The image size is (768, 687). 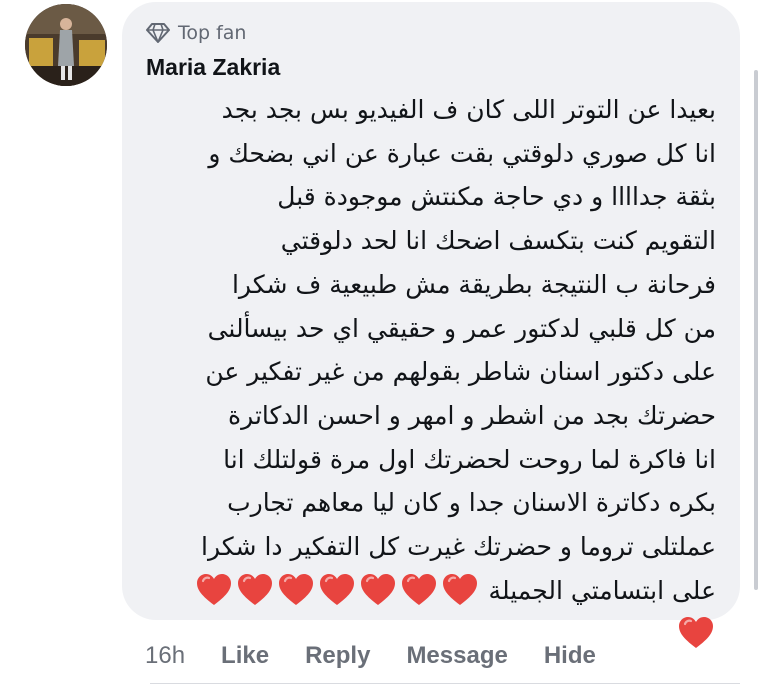 I want to click on comment-line: فرحانة ب النتيجة بطريقة مش طبيعية ف شكرا, so click(x=473, y=284).